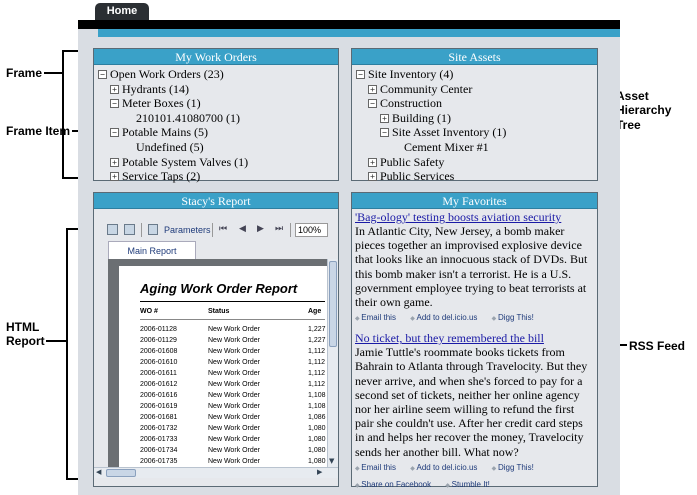  What do you see at coordinates (474, 201) in the screenshot?
I see `favorites-title: My Favorites` at bounding box center [474, 201].